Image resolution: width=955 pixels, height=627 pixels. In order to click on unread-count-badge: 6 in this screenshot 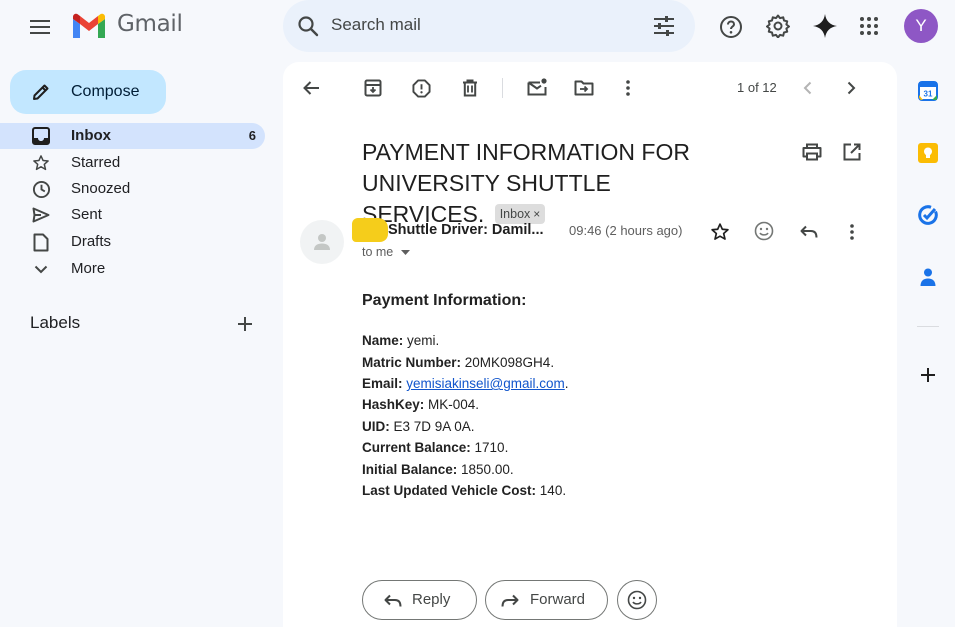, I will do `click(252, 135)`.